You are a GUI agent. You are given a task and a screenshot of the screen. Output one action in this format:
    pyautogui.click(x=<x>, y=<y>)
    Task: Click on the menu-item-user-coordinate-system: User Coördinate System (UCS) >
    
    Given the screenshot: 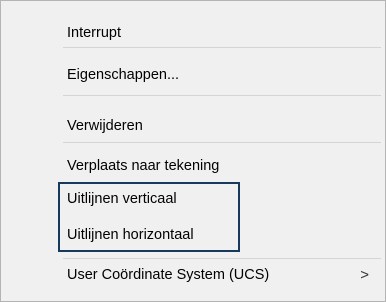 What is the action you would take?
    pyautogui.click(x=193, y=275)
    